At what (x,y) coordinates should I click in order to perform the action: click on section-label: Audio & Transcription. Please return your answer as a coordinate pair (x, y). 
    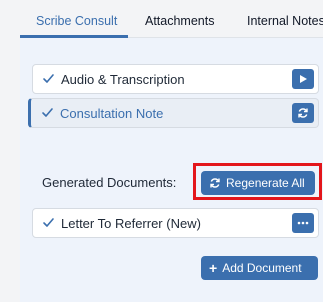
    Looking at the image, I should click on (123, 79).